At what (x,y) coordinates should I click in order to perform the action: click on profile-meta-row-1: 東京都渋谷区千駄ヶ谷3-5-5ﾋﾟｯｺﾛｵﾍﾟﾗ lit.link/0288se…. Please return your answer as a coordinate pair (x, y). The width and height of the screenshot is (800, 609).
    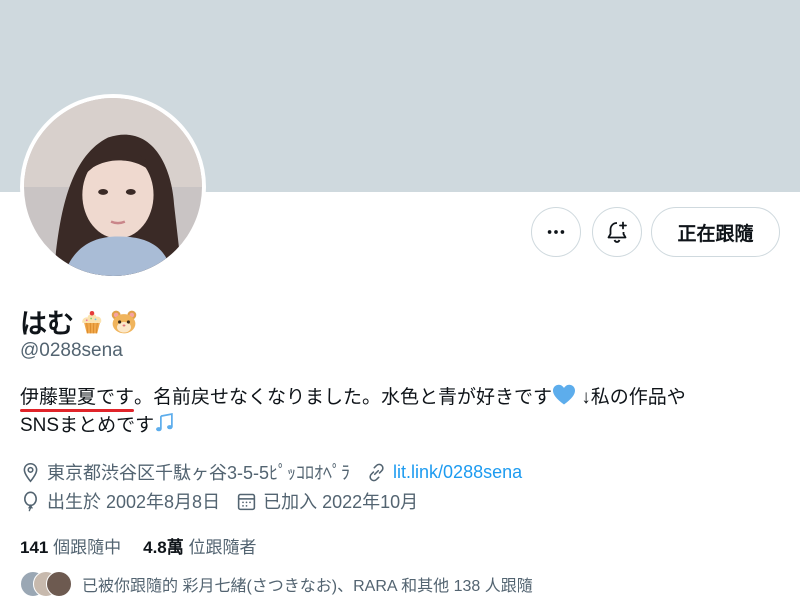
    Looking at the image, I should click on (279, 472).